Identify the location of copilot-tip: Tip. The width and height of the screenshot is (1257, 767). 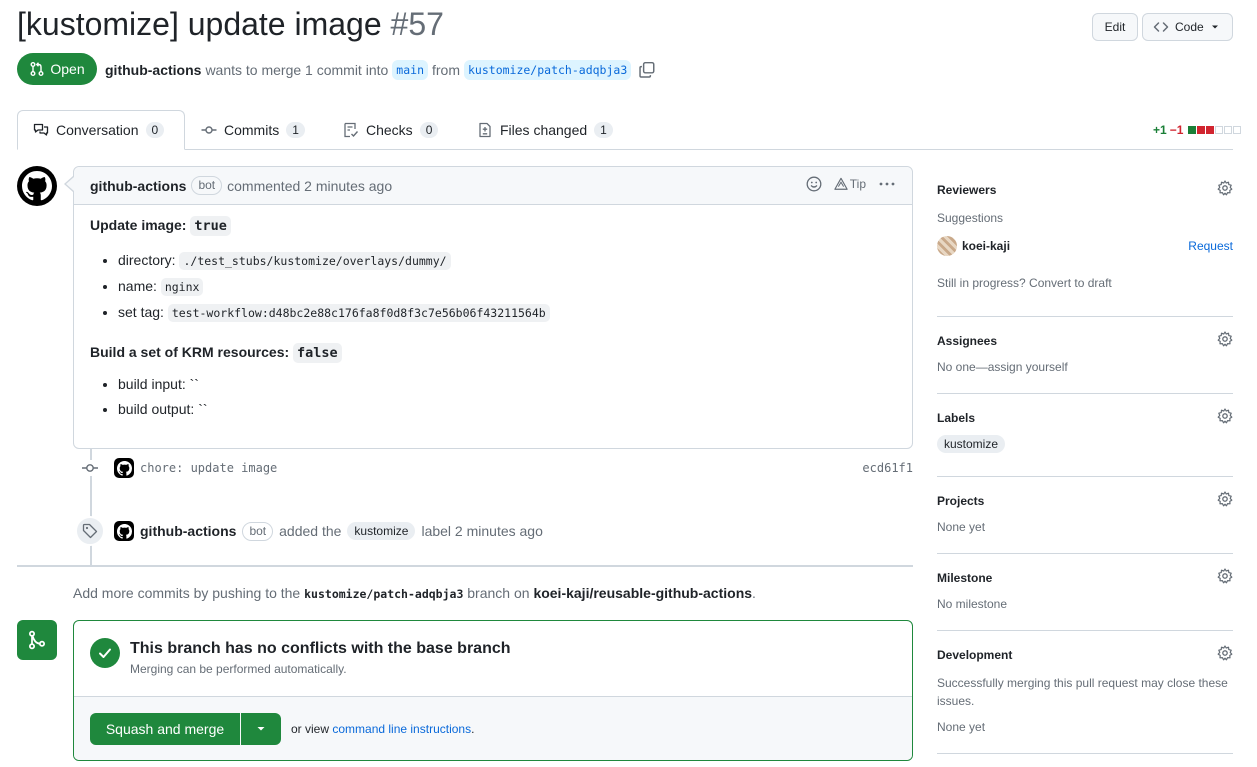
(850, 184).